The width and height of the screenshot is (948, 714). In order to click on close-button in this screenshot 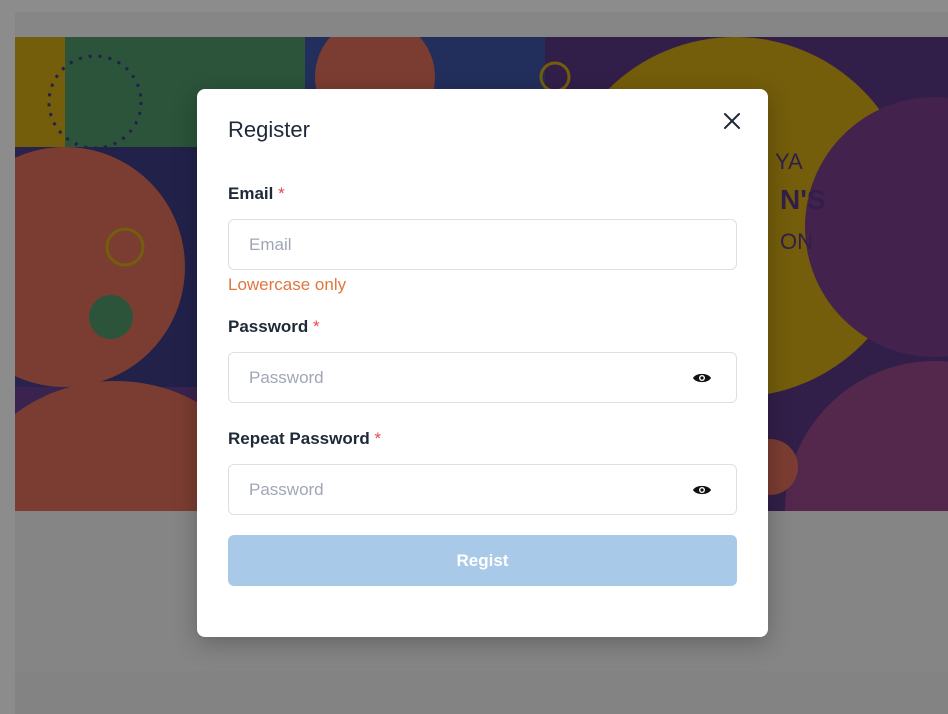, I will do `click(732, 121)`.